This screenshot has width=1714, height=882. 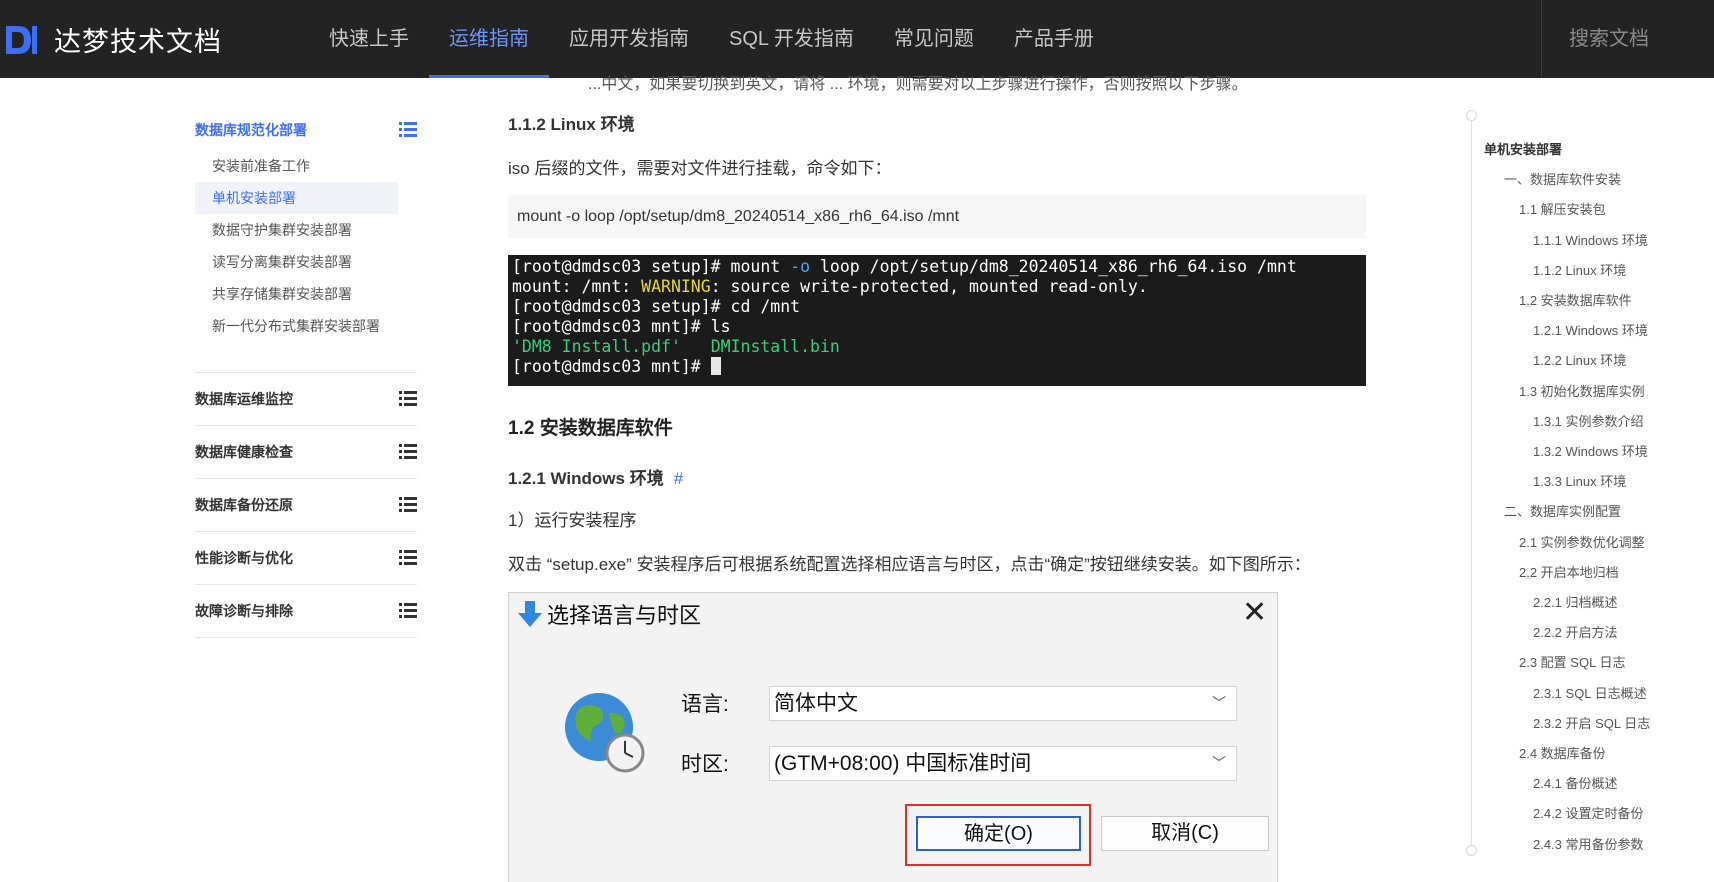 I want to click on terminal-cursor, so click(x=715, y=366).